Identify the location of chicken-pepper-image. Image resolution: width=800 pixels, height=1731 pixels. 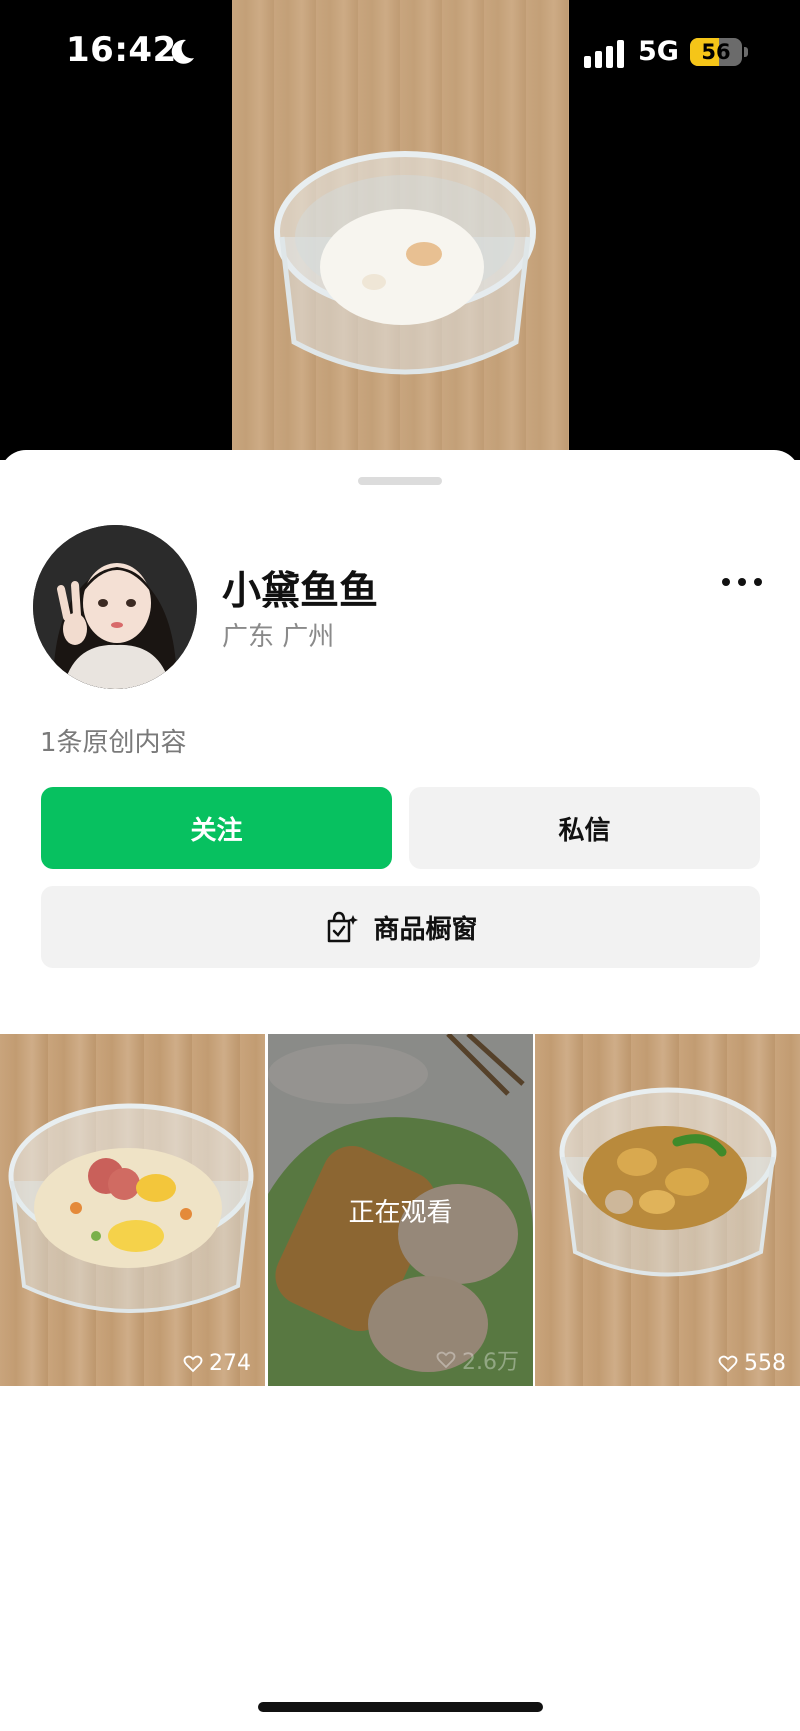
(668, 1182).